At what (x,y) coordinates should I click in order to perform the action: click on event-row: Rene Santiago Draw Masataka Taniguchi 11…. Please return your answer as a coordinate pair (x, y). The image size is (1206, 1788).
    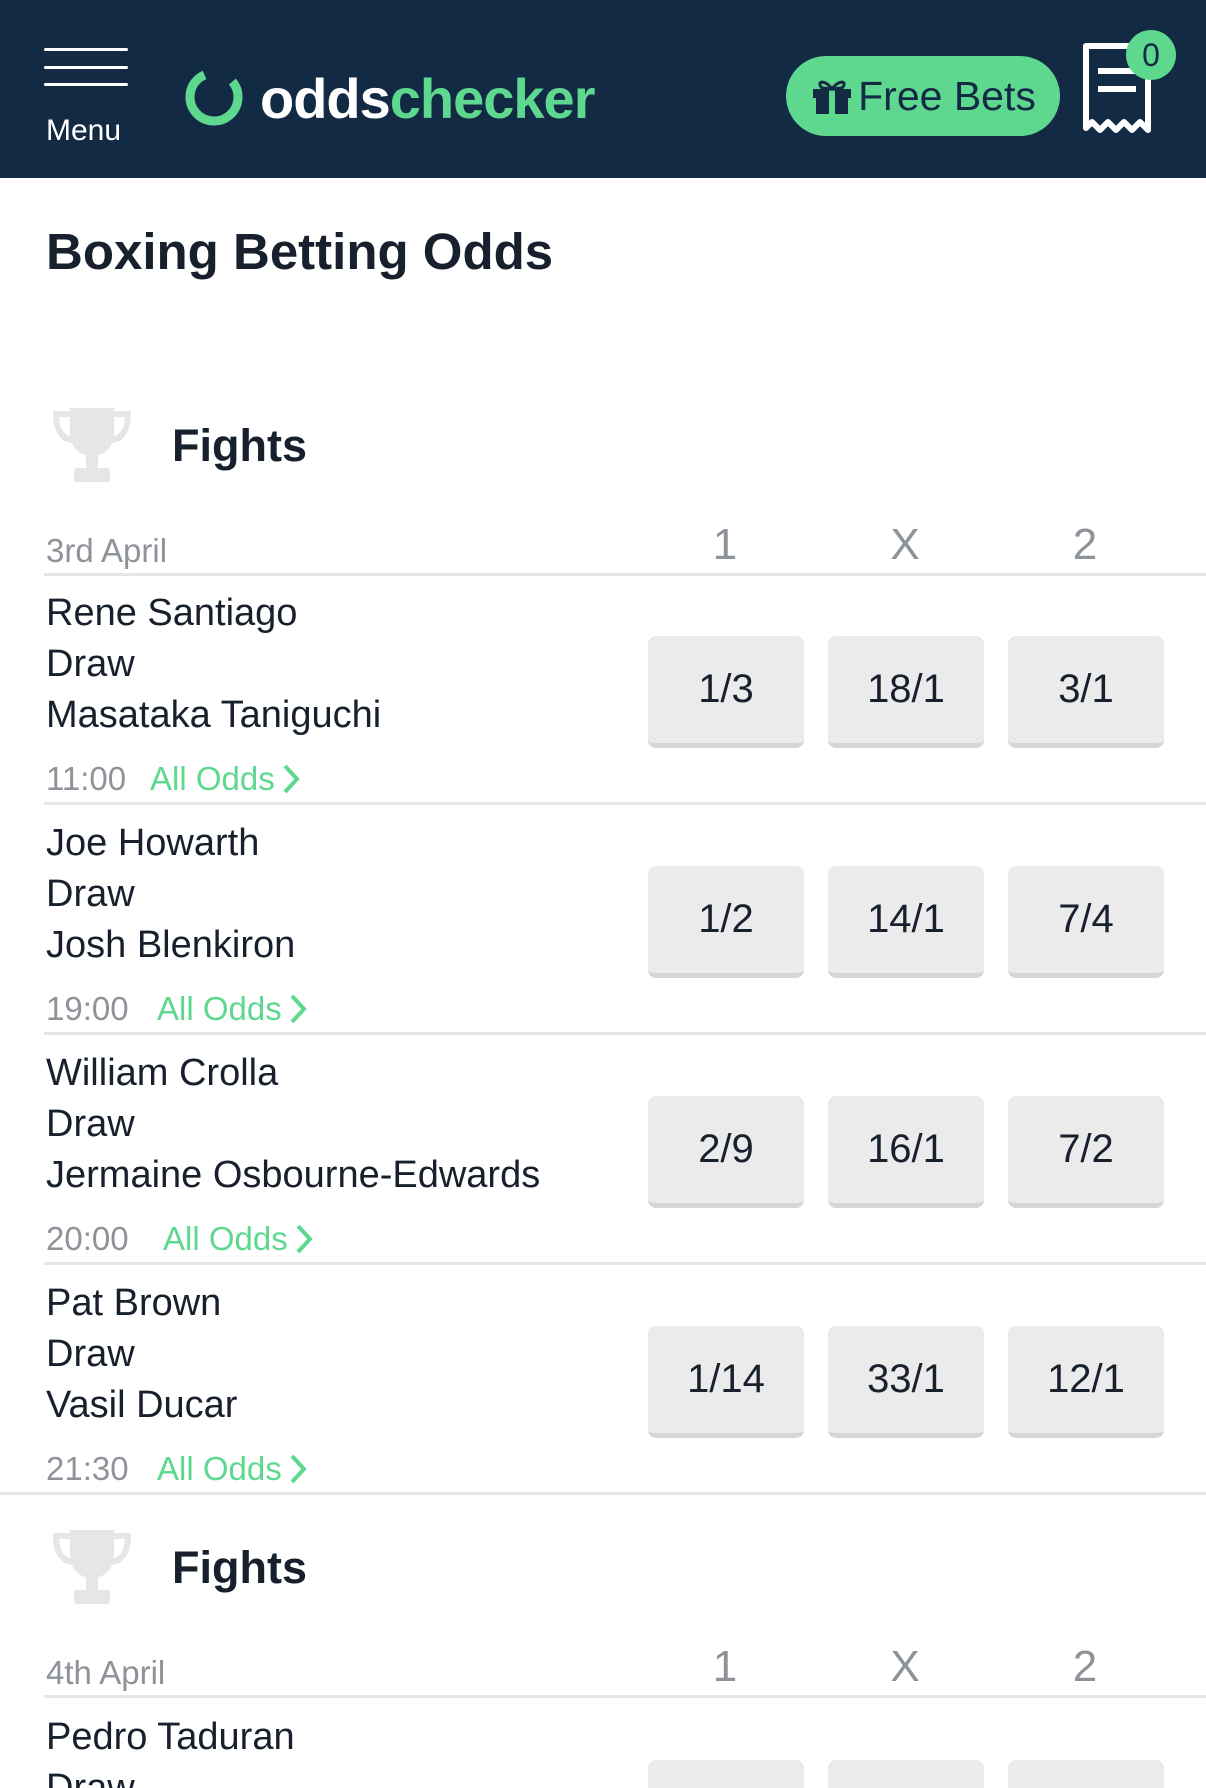
    Looking at the image, I should click on (603, 705).